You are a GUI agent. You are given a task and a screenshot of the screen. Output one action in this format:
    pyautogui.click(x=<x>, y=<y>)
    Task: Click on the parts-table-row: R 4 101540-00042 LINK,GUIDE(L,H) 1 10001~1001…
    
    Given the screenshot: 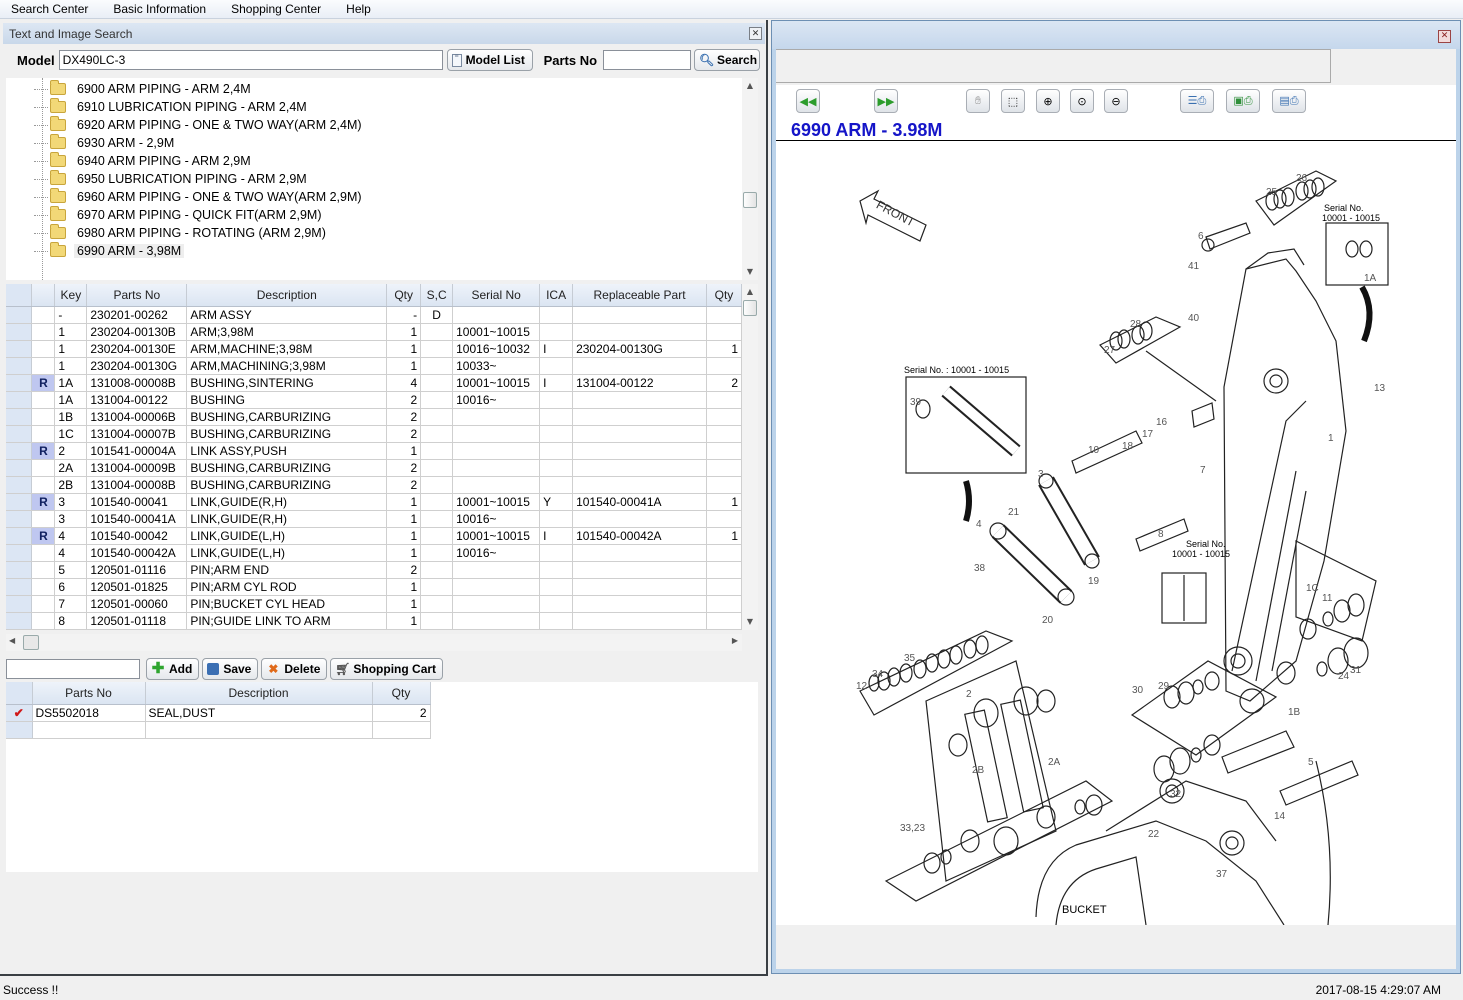 What is the action you would take?
    pyautogui.click(x=374, y=536)
    